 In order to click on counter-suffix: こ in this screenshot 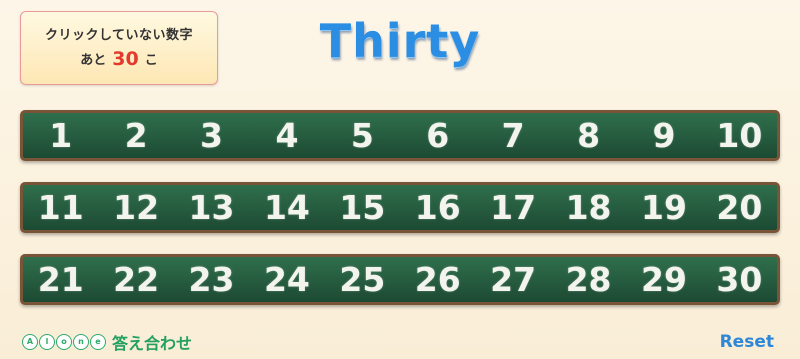, I will do `click(151, 60)`.